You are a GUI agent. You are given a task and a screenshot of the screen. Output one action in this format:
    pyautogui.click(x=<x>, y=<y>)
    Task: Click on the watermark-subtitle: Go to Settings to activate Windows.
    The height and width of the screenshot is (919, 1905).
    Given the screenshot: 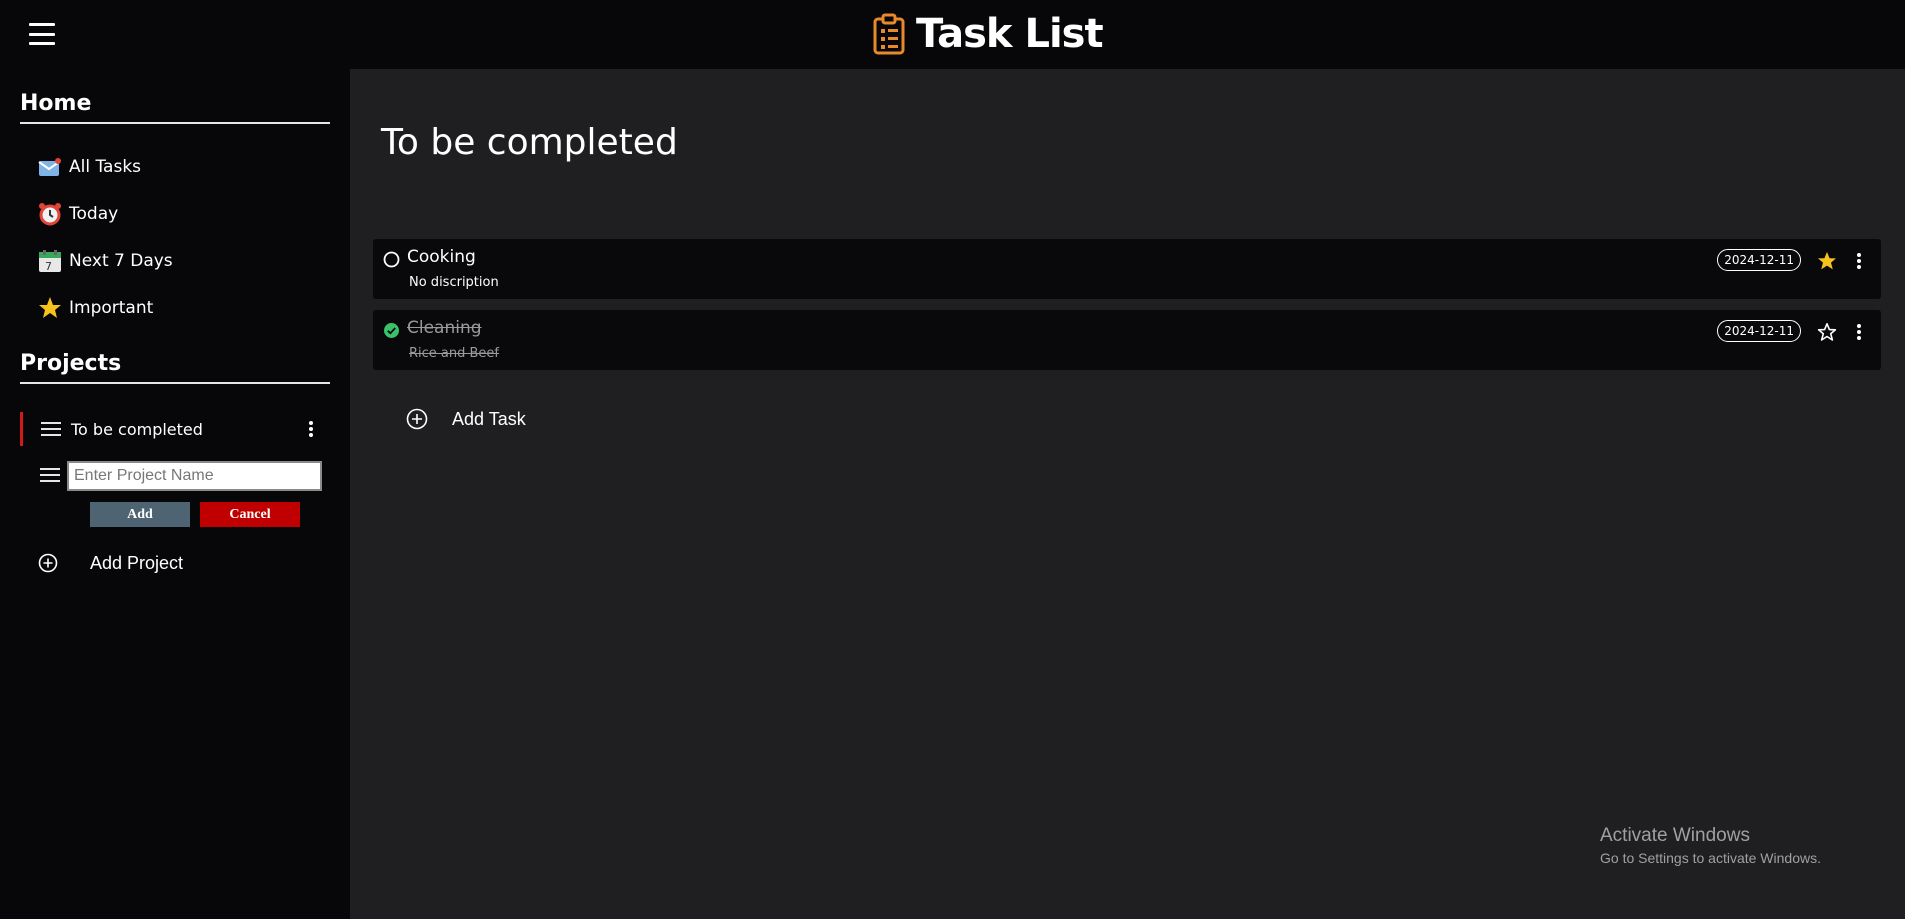 What is the action you would take?
    pyautogui.click(x=1710, y=858)
    